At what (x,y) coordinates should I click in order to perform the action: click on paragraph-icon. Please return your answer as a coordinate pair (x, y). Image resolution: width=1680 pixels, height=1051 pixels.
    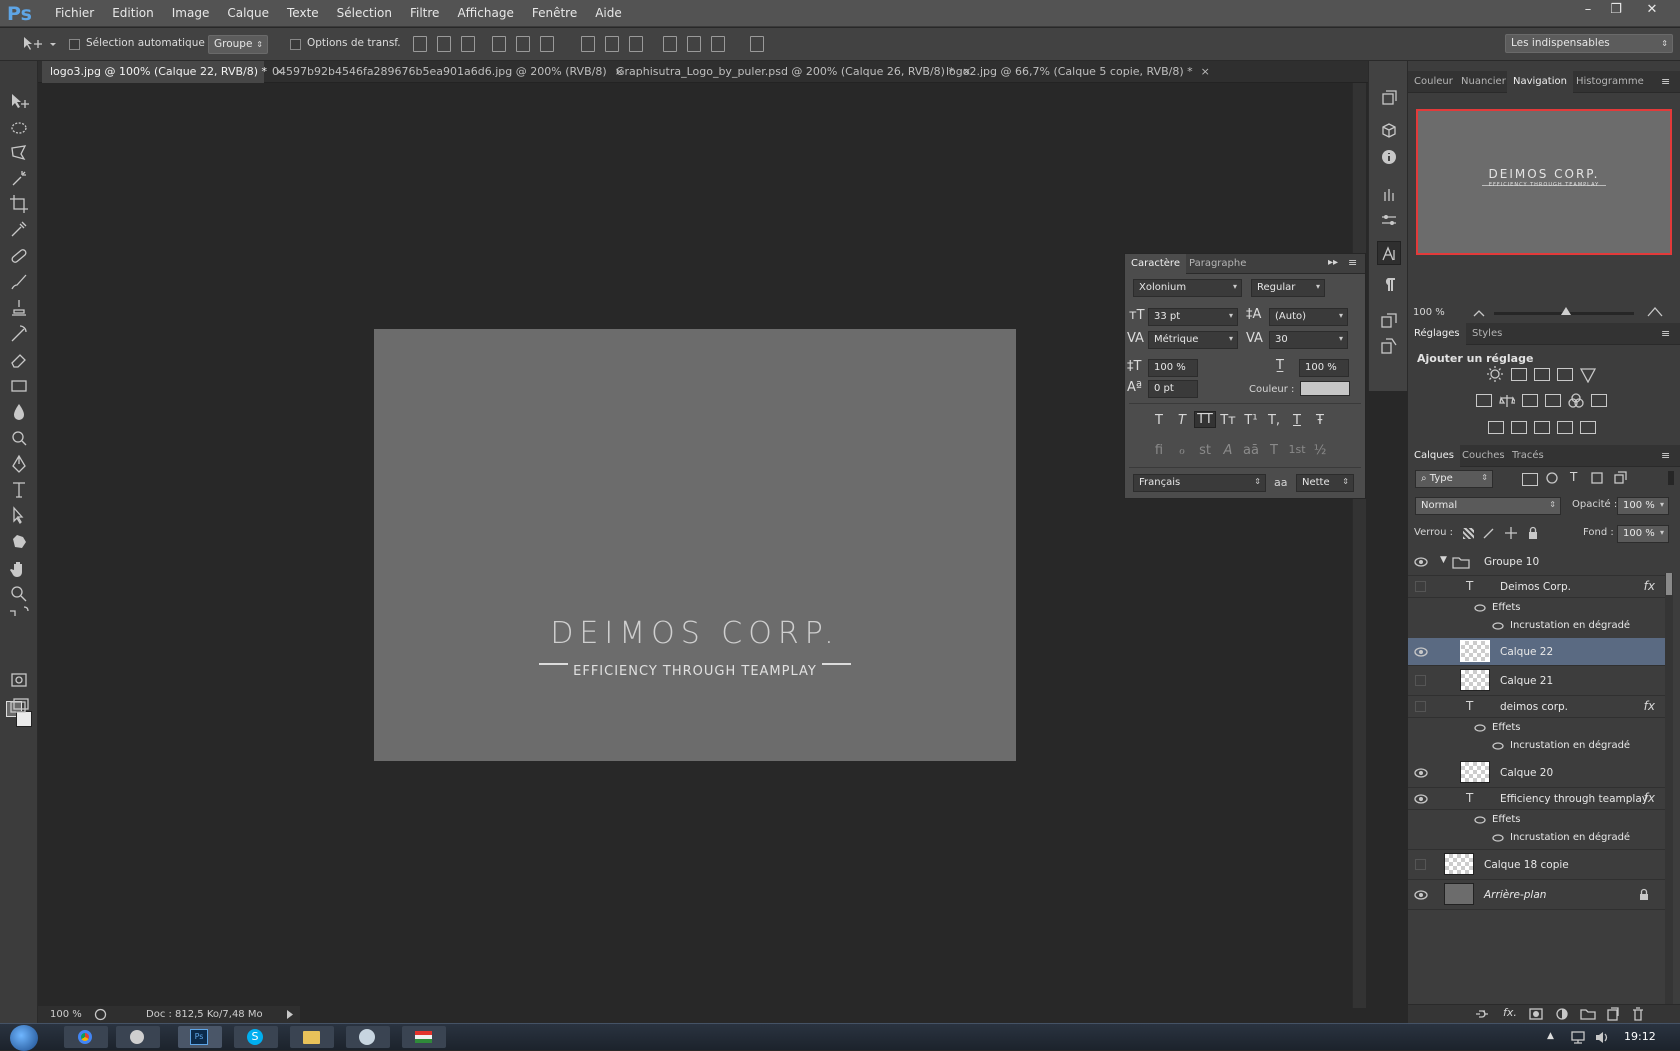
    Looking at the image, I should click on (1389, 284).